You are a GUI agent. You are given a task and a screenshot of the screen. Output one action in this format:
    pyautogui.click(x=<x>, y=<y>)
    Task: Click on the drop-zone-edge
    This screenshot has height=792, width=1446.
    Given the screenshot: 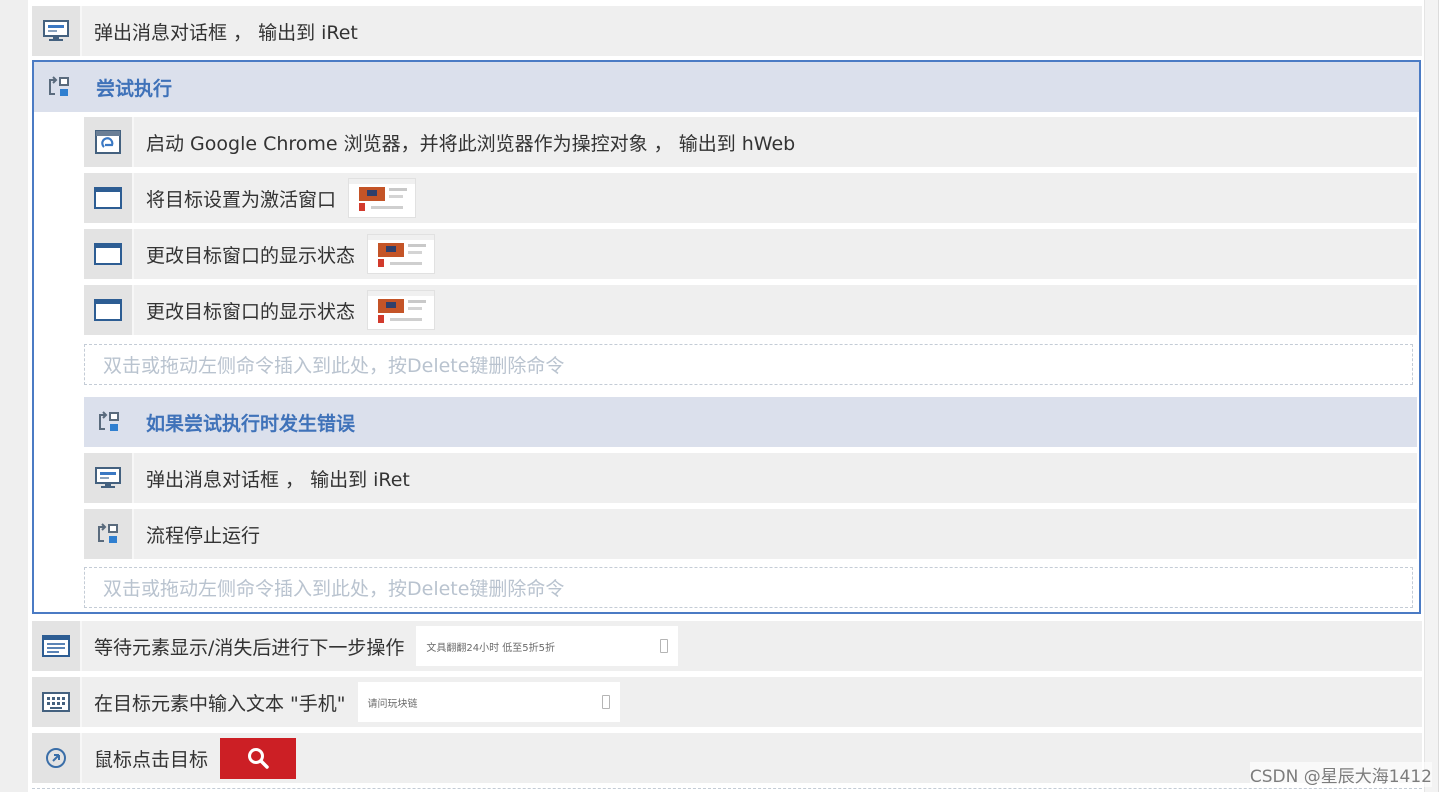 What is the action you would take?
    pyautogui.click(x=727, y=788)
    